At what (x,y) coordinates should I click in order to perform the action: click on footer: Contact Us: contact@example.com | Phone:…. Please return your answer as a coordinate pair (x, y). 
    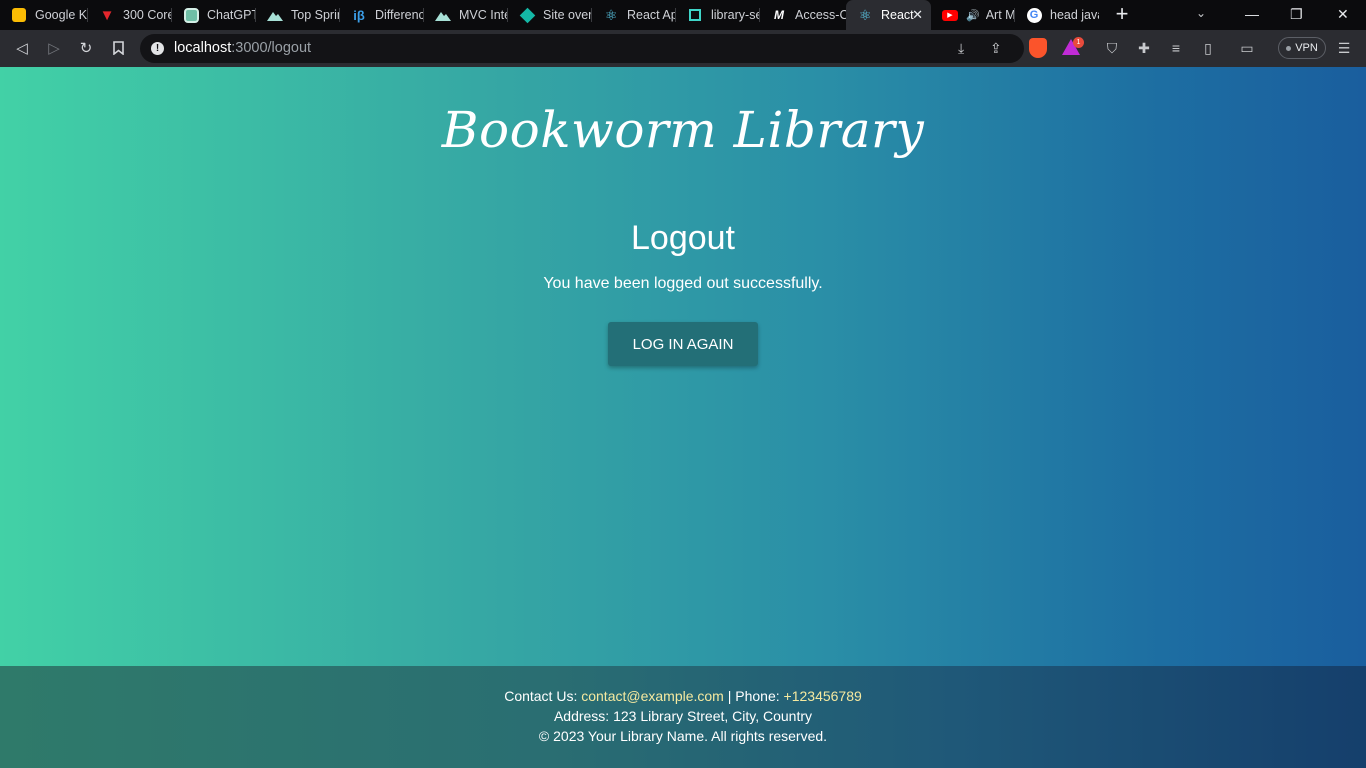
    Looking at the image, I should click on (683, 717).